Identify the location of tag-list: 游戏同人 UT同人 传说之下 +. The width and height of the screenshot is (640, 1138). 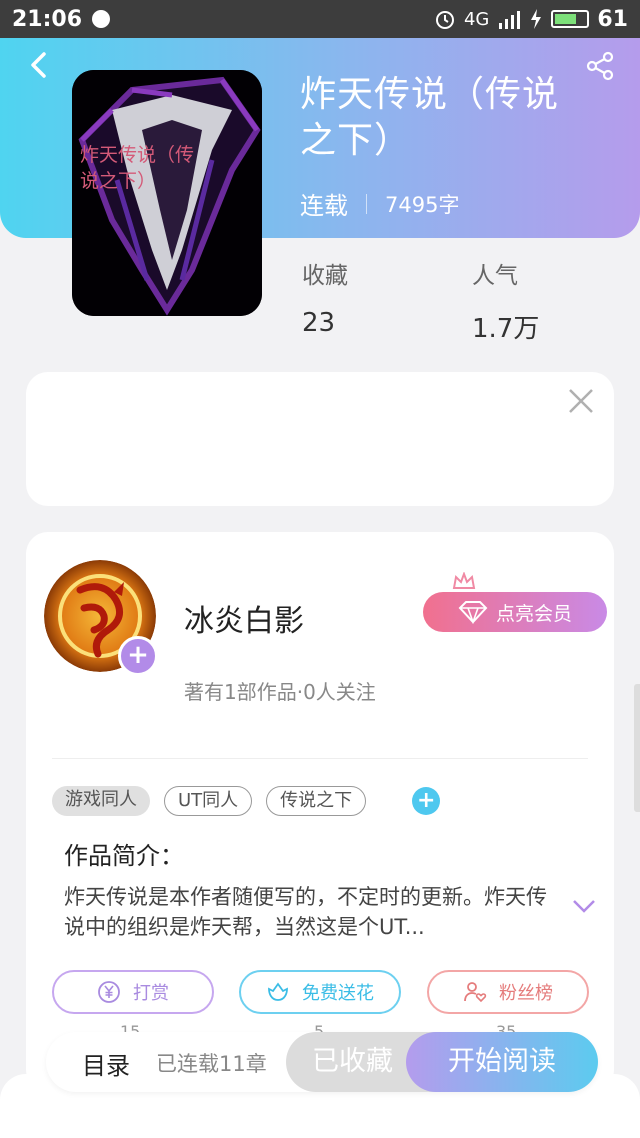
(246, 801).